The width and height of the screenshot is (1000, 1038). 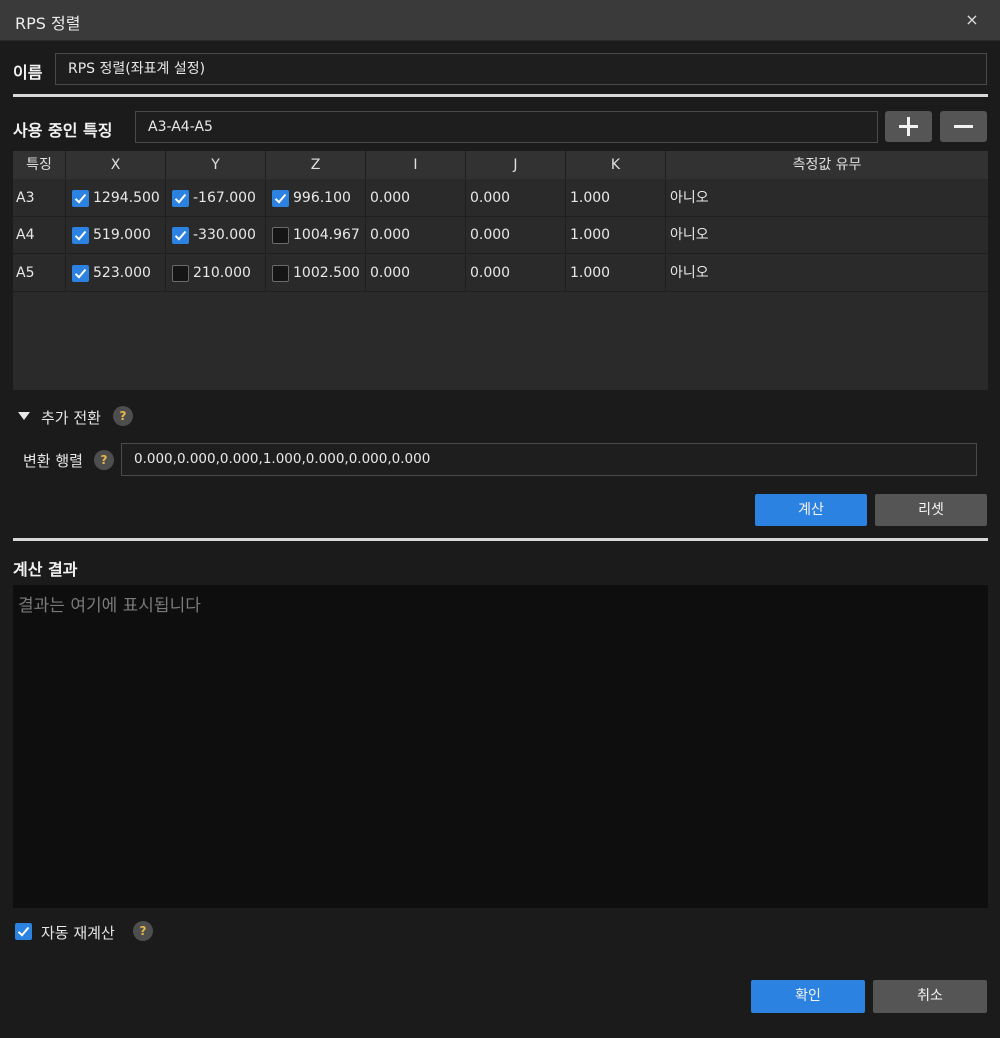 What do you see at coordinates (39, 235) in the screenshot?
I see `cell-feature: A4` at bounding box center [39, 235].